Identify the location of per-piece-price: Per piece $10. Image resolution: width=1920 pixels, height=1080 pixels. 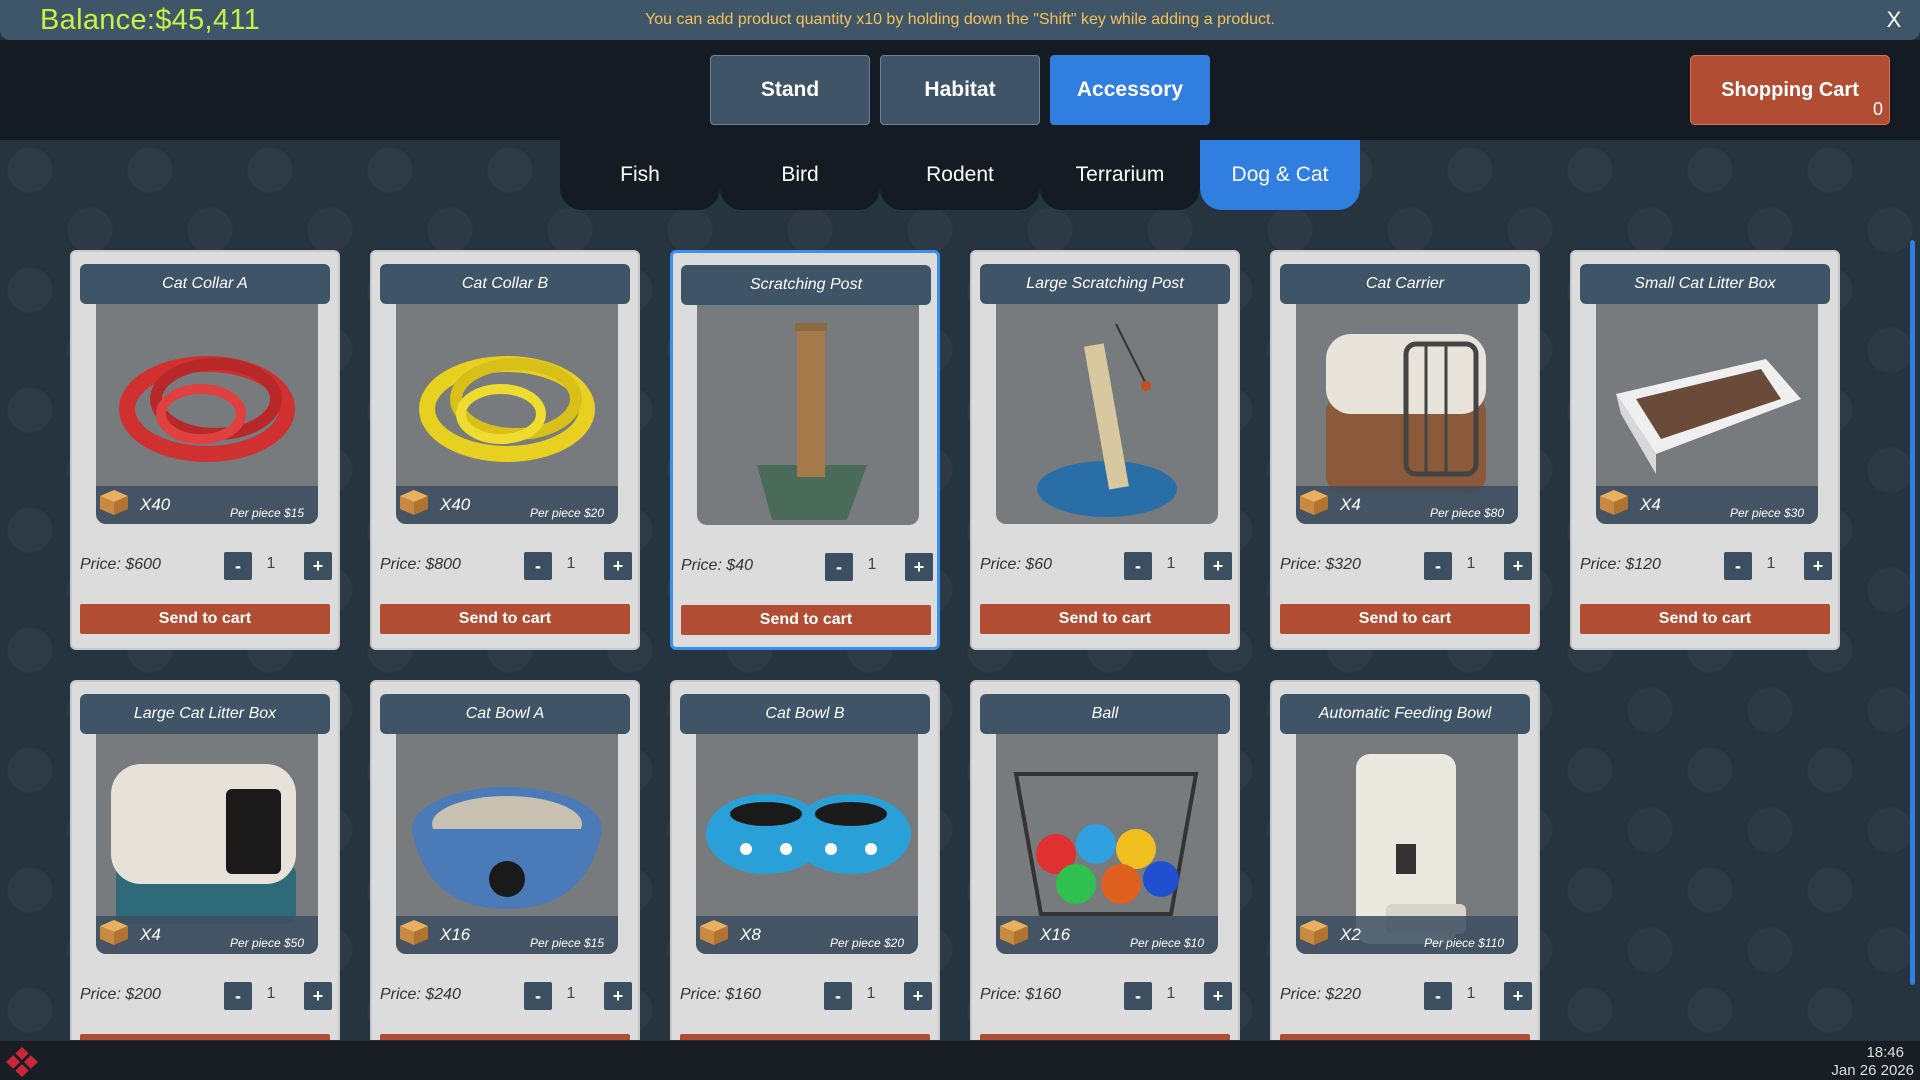
(1166, 943).